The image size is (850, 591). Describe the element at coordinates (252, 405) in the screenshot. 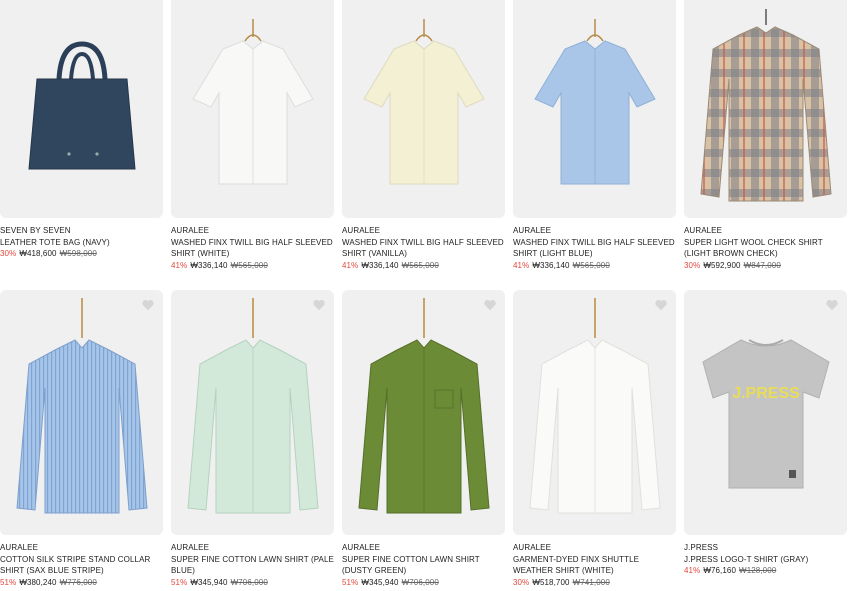

I see `pale-blue-shirt-icon` at that location.